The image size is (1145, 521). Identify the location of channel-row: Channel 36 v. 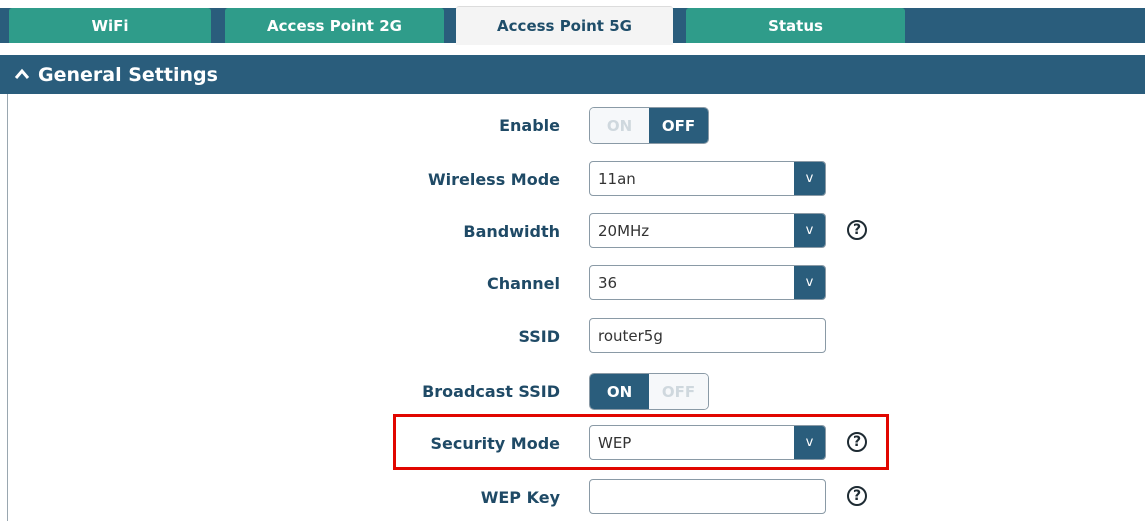
(572, 283).